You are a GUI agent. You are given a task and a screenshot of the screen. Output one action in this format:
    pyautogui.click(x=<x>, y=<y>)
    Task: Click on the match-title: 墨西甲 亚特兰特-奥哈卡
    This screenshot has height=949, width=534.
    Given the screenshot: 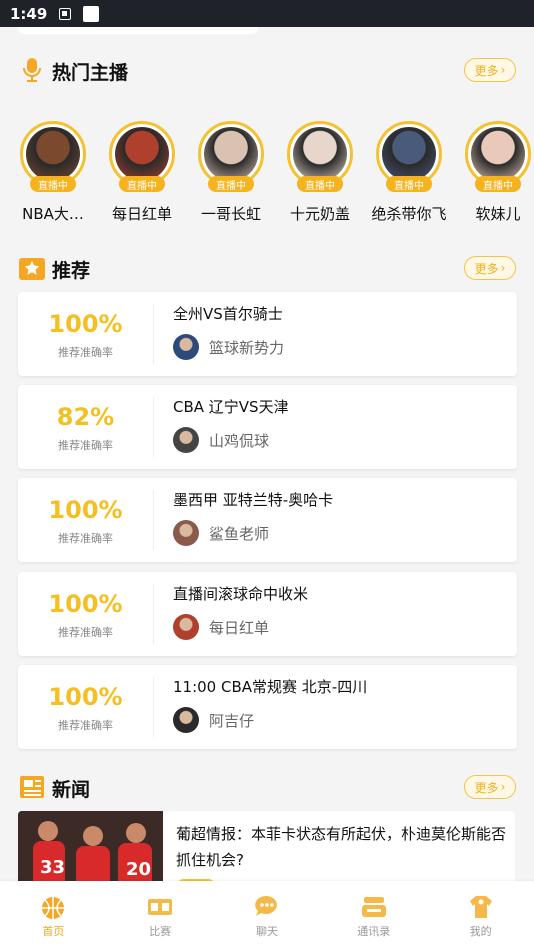 What is the action you would take?
    pyautogui.click(x=253, y=500)
    